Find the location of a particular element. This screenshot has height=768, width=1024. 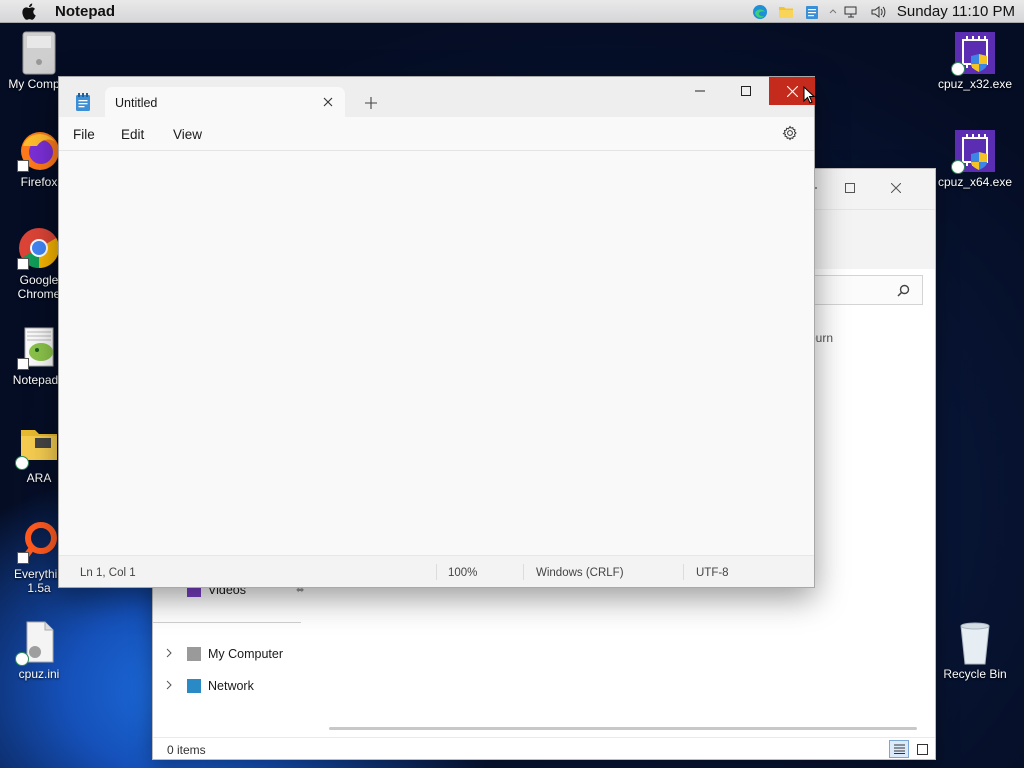

nav-item-label: Network is located at coordinates (231, 686).